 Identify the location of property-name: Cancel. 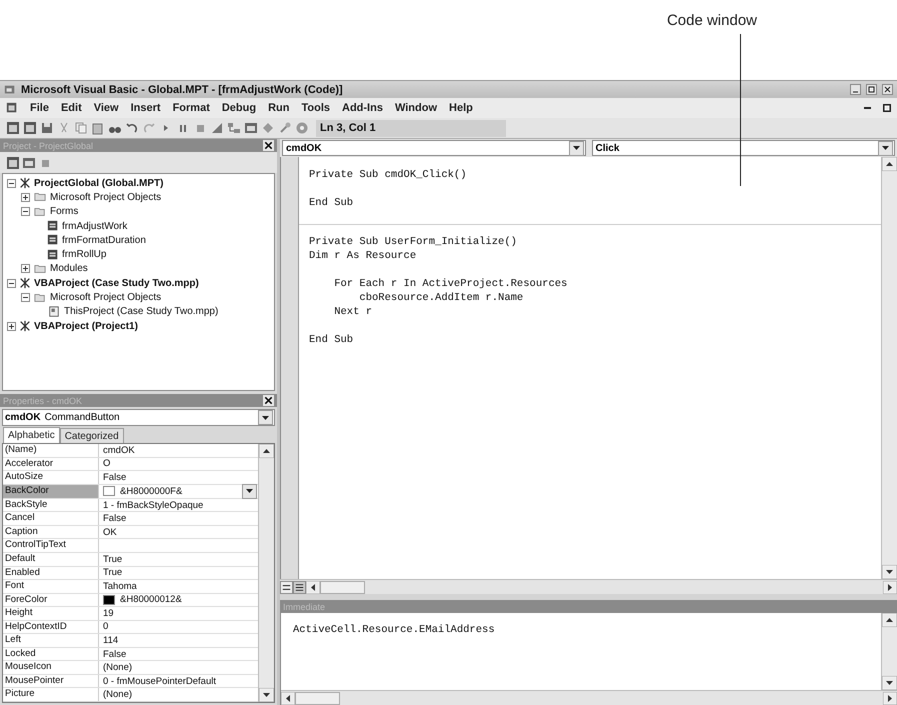
(51, 518).